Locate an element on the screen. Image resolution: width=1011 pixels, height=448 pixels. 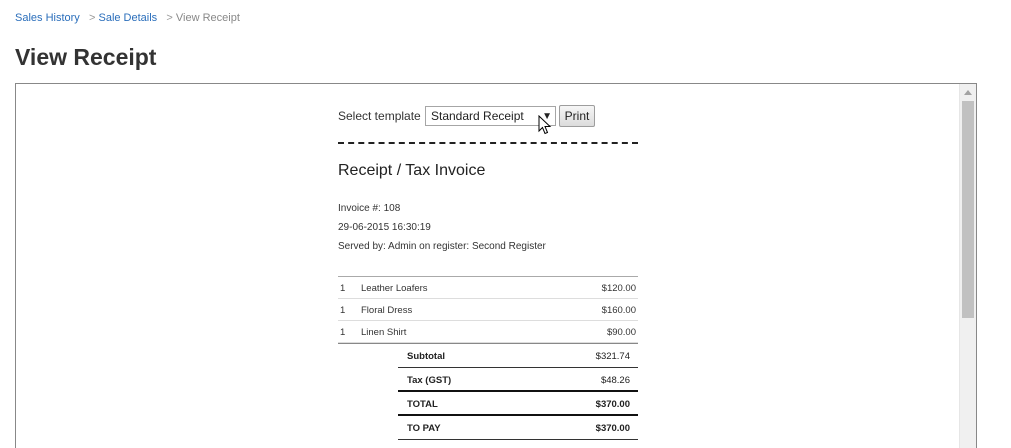
scrollbar-thumb is located at coordinates (968, 209).